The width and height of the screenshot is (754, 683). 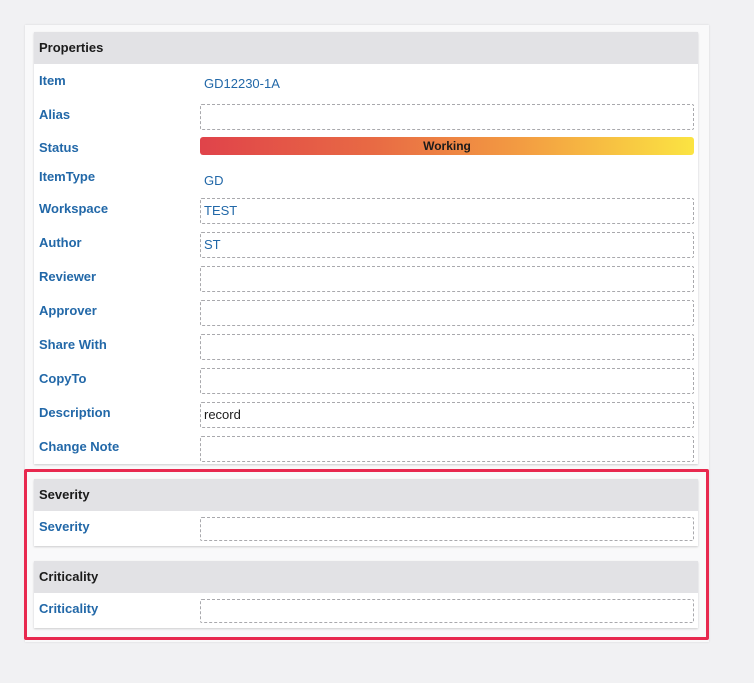 What do you see at coordinates (447, 279) in the screenshot?
I see `reviewer-field` at bounding box center [447, 279].